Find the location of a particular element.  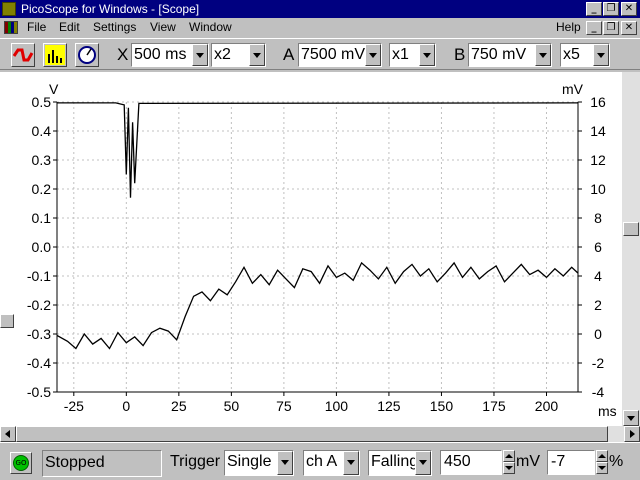

scope-mode-button is located at coordinates (23, 55).